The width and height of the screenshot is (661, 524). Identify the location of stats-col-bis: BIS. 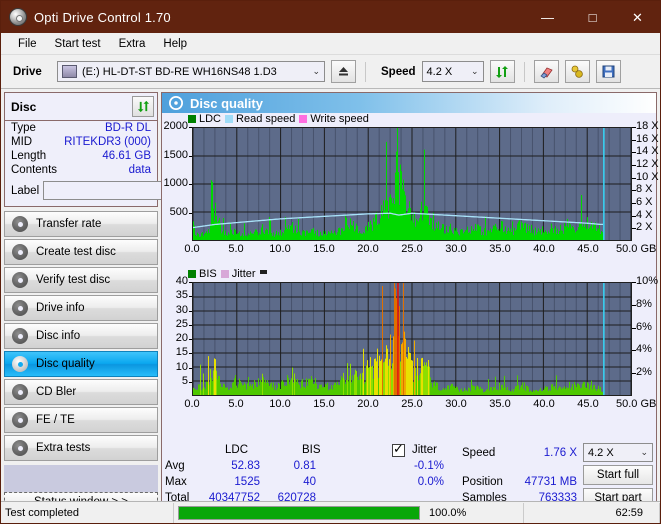
(311, 450).